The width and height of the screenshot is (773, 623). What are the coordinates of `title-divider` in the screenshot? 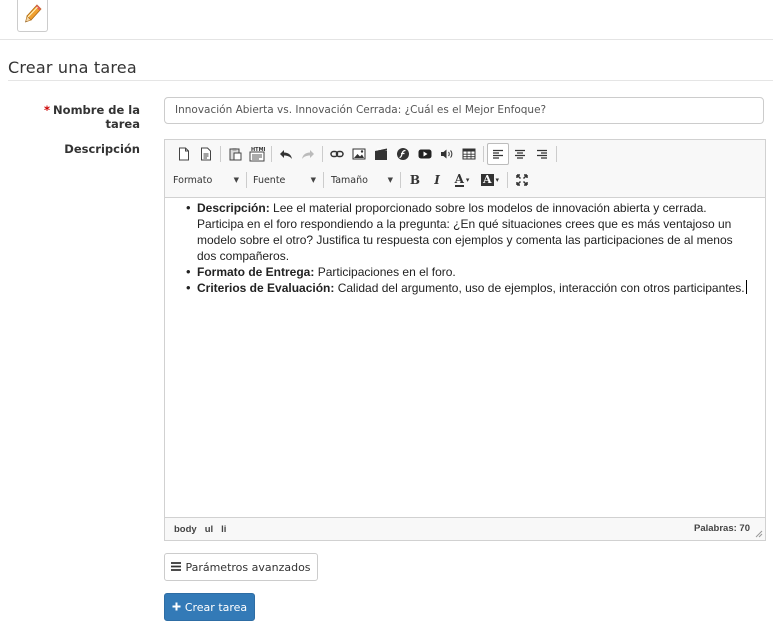 It's located at (390, 80).